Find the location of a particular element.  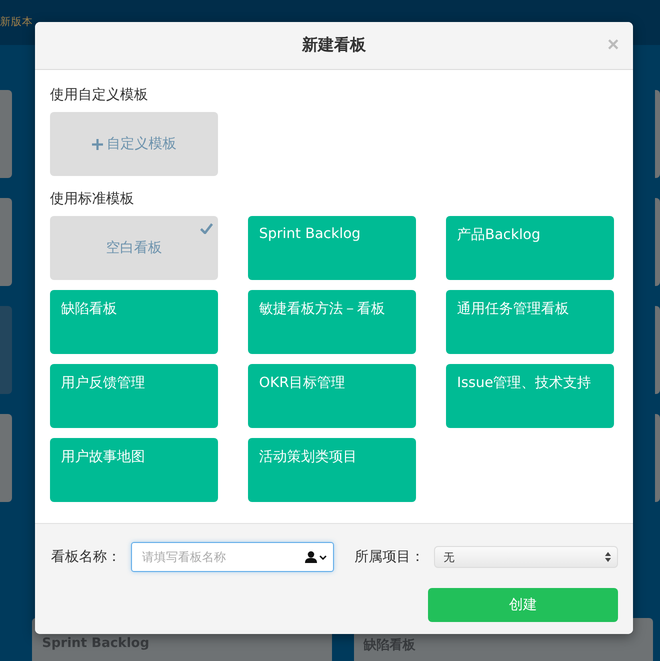

person-dropdown-icon is located at coordinates (316, 557).